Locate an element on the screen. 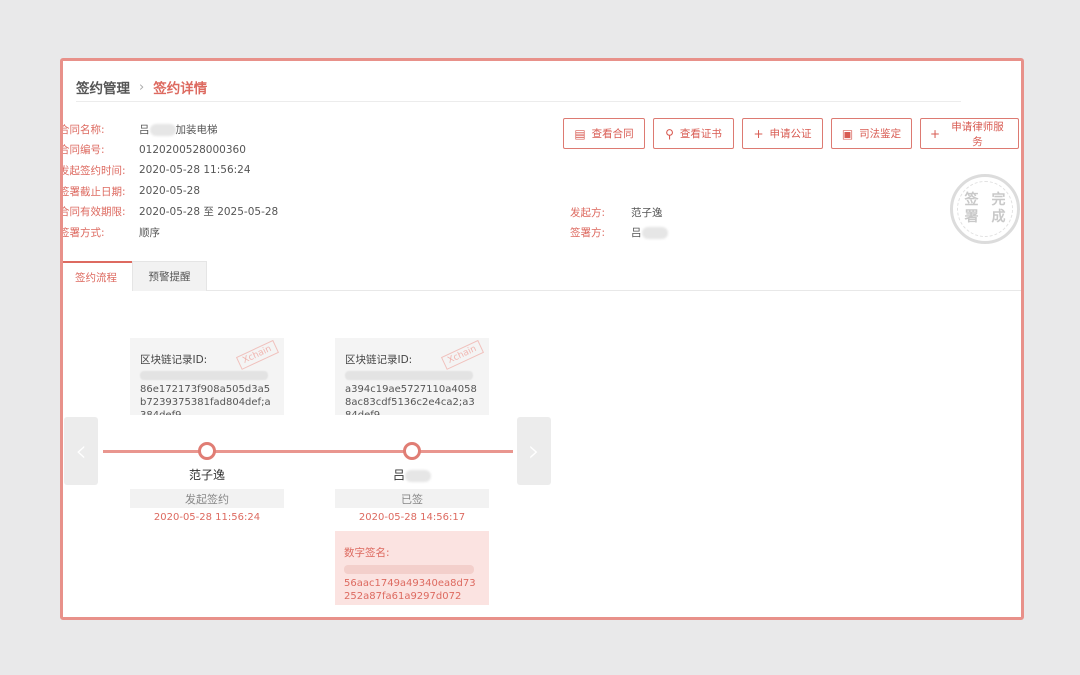 The height and width of the screenshot is (675, 1080). info-value: 2020-05-28 至 2025-05-28 is located at coordinates (209, 212).